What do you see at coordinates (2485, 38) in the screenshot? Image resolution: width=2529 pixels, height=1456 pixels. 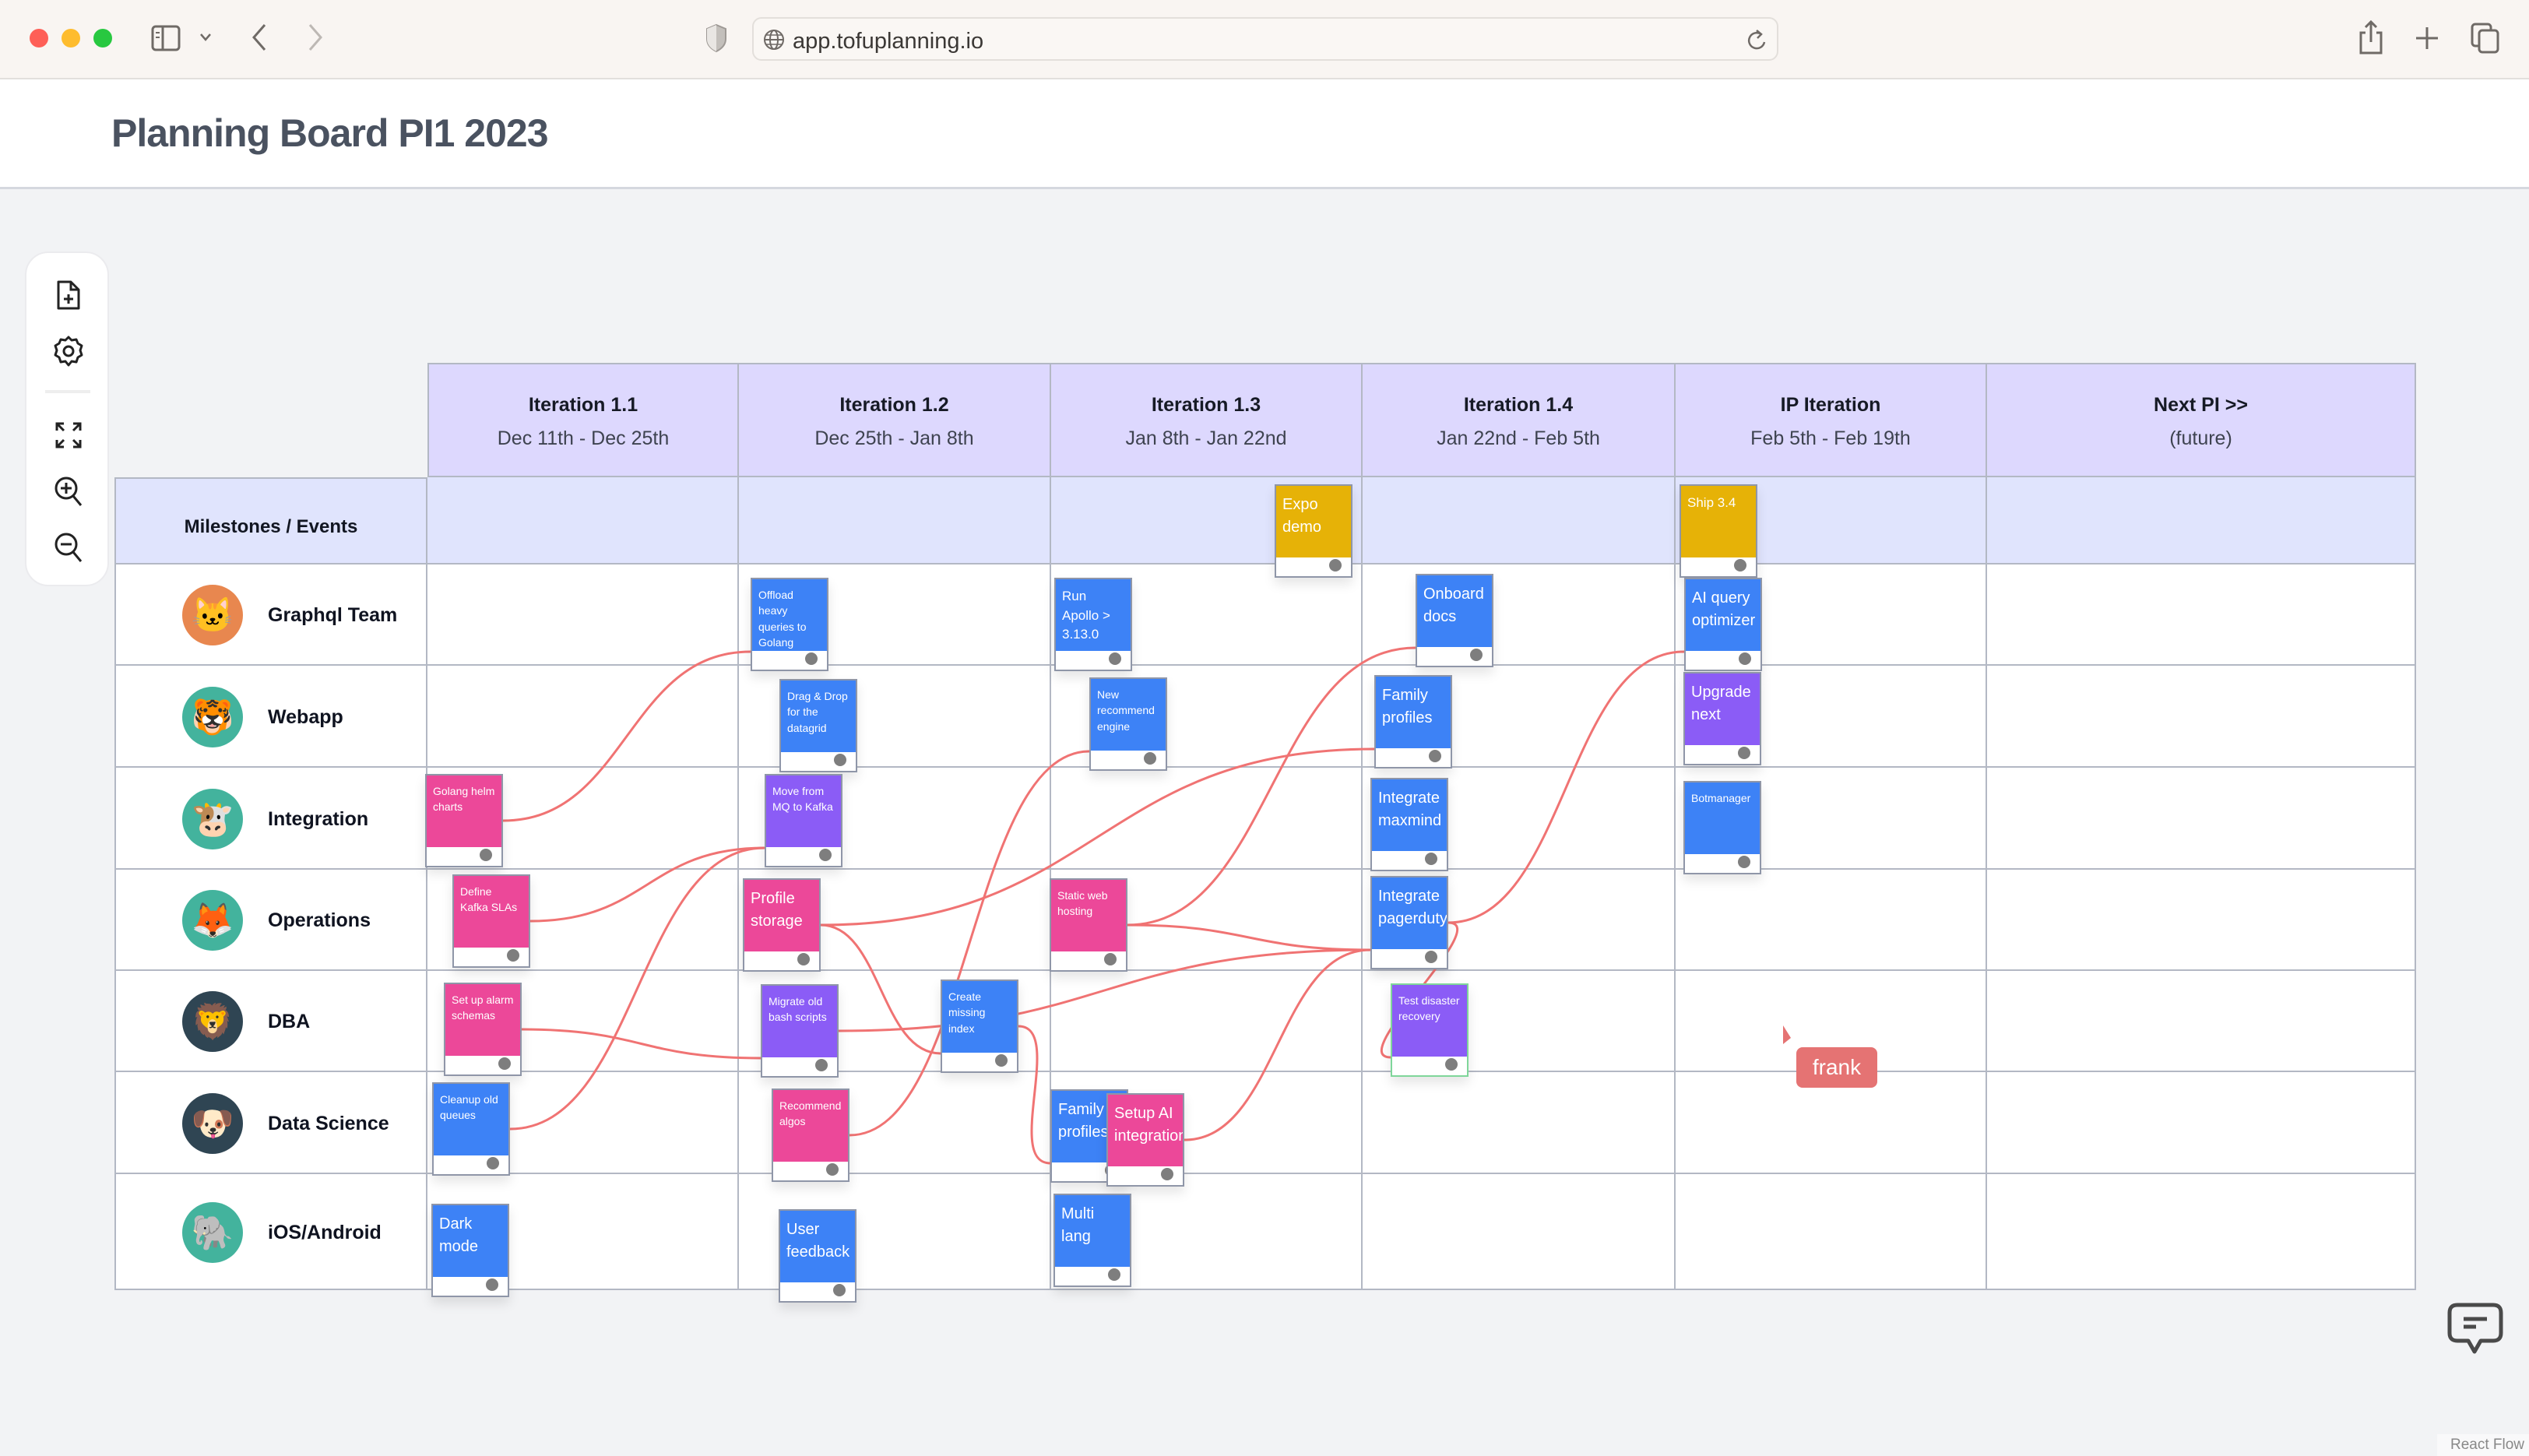 I see `tab-overview-icon` at bounding box center [2485, 38].